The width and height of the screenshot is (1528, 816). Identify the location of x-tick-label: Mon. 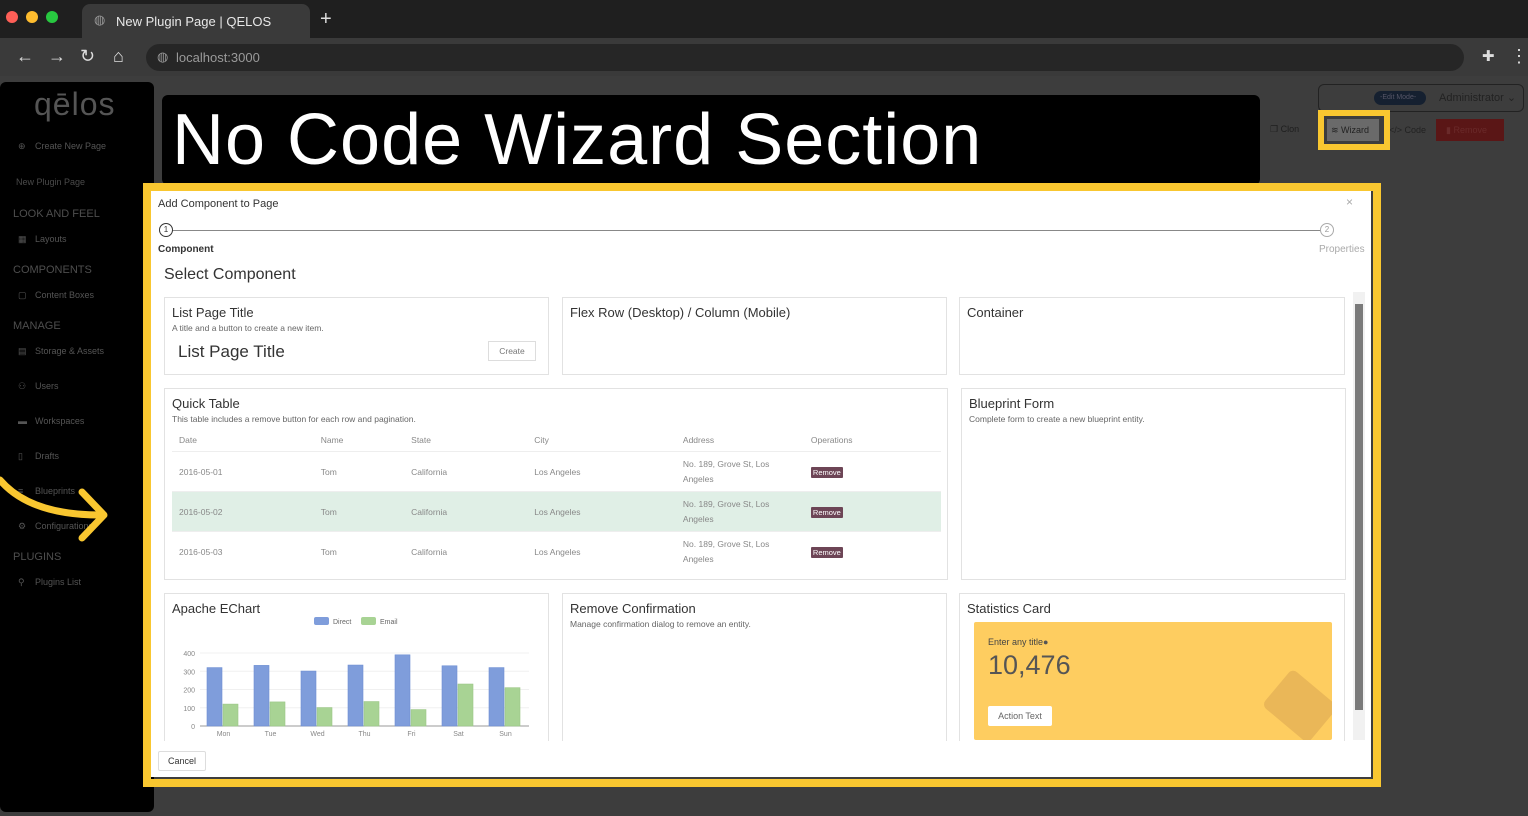
(224, 734).